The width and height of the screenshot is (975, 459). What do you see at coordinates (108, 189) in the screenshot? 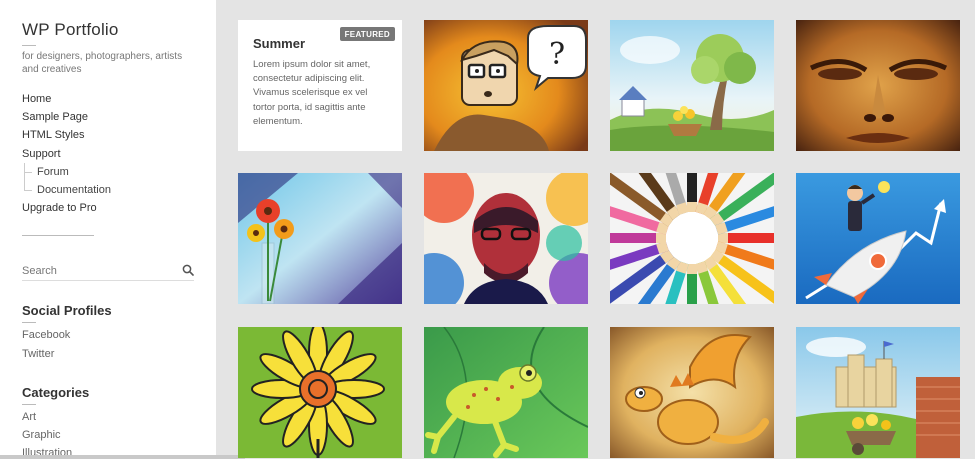
I see `nav-item-documentation: Documentation` at bounding box center [108, 189].